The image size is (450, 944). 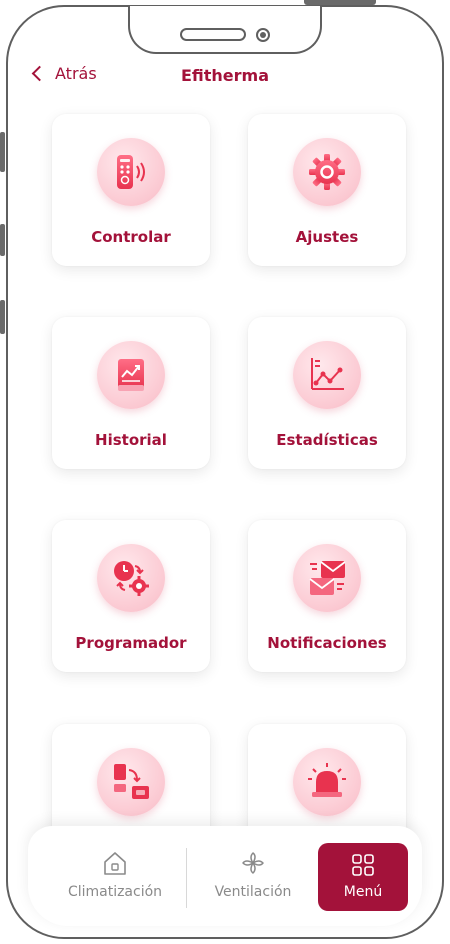 What do you see at coordinates (340, 2) in the screenshot?
I see `power-button` at bounding box center [340, 2].